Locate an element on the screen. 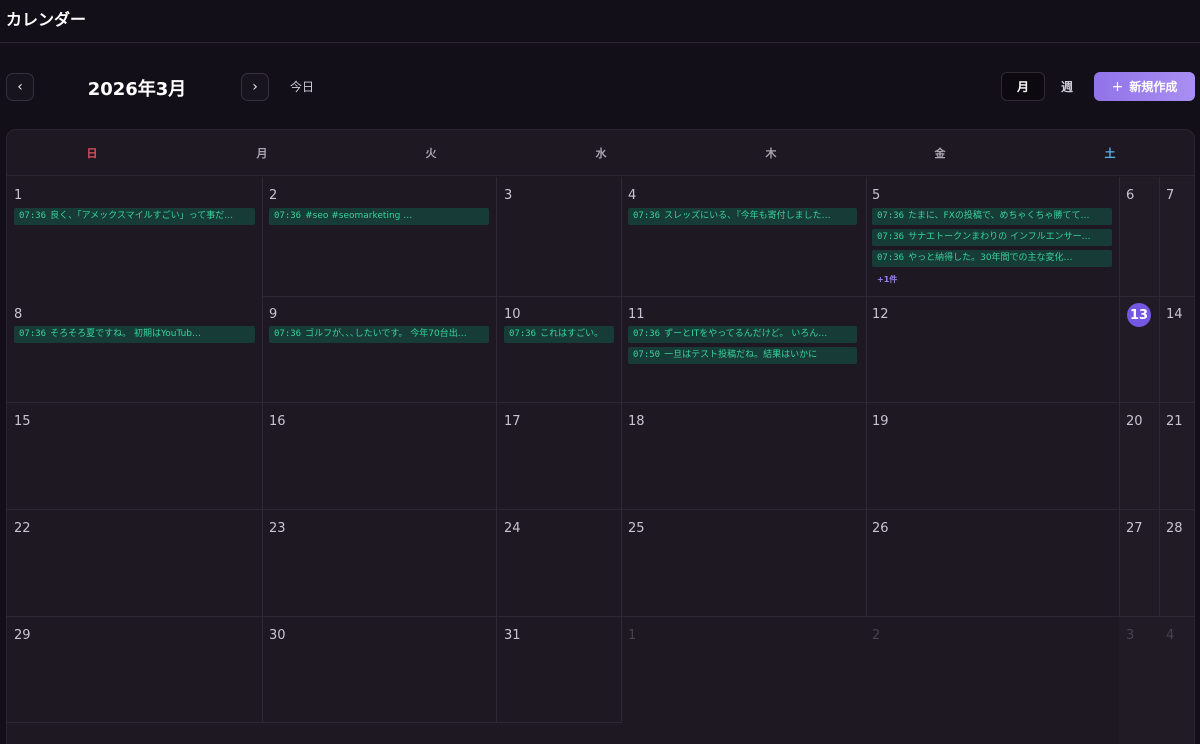 The height and width of the screenshot is (744, 1200). weekday-row: 日 月 火 水 木 金 土 is located at coordinates (600, 153).